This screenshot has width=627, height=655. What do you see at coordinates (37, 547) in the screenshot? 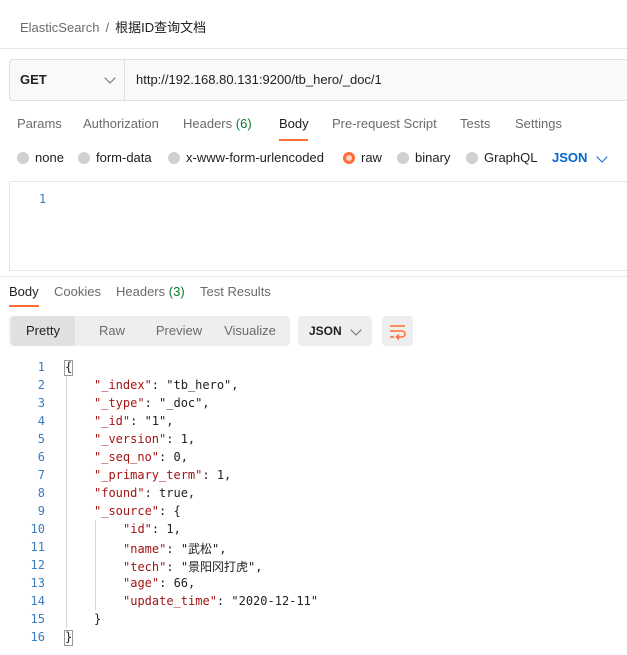
I see `line-number: 11` at bounding box center [37, 547].